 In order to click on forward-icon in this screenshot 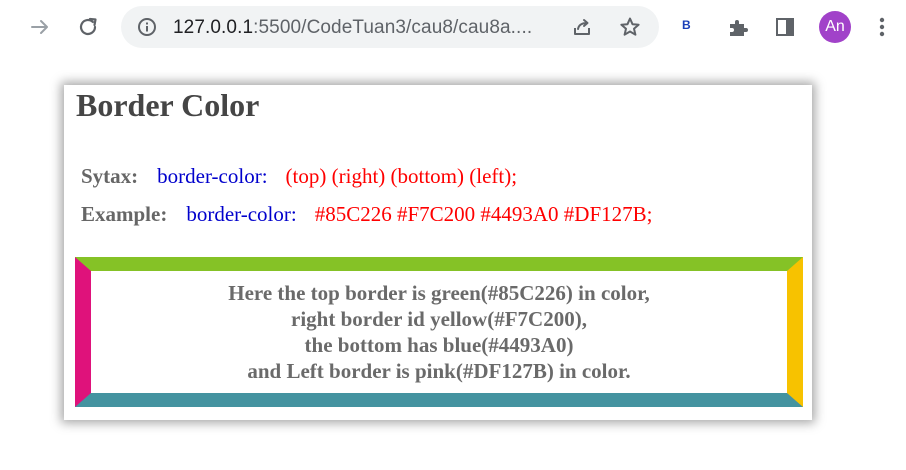, I will do `click(40, 27)`.